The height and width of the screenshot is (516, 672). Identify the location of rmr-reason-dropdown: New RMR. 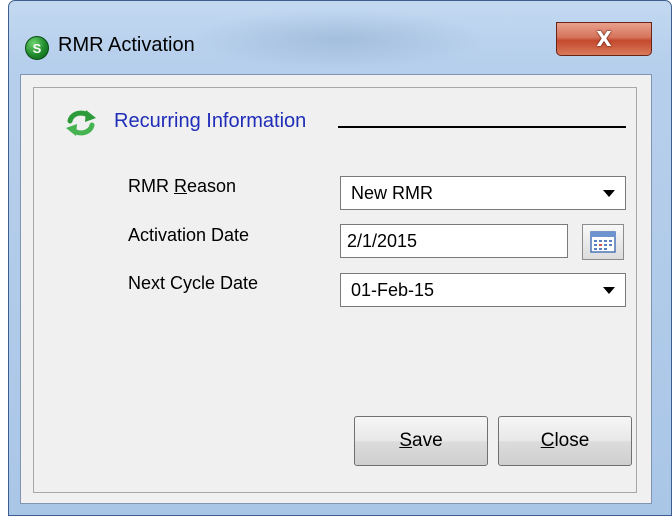
(483, 193).